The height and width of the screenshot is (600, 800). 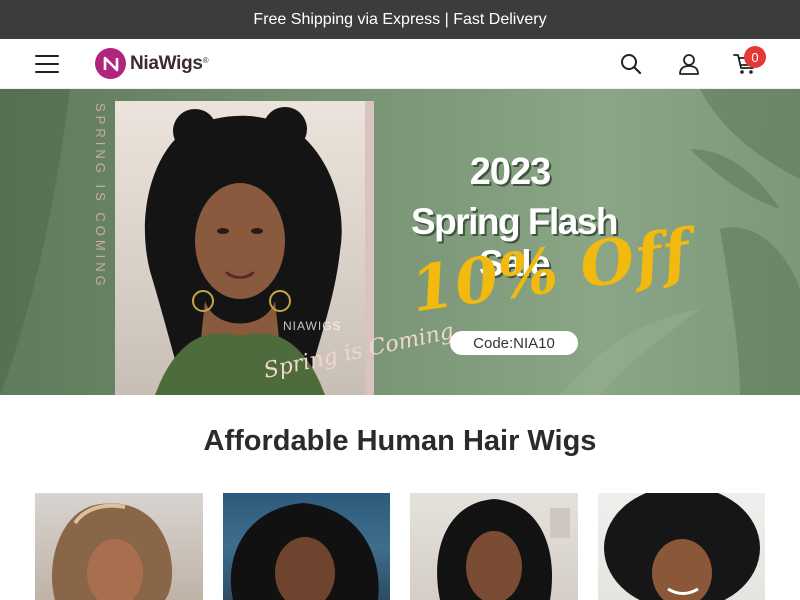 I want to click on logo: NiaWigs®, so click(x=152, y=63).